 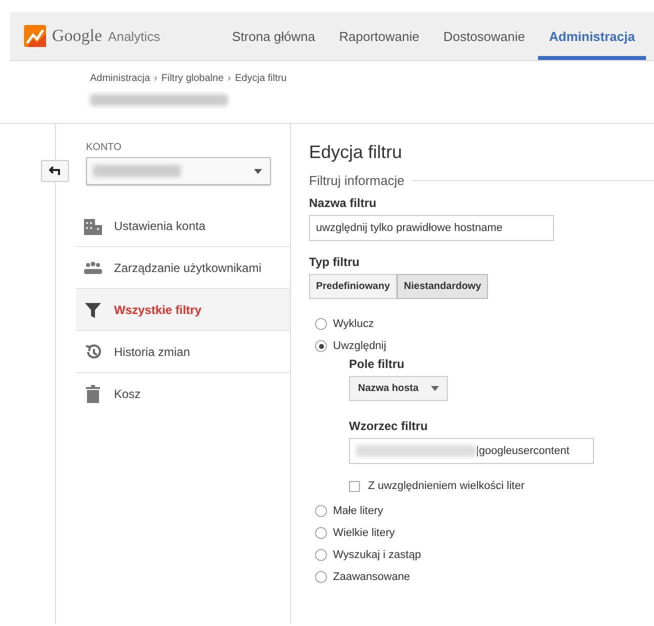 What do you see at coordinates (93, 351) in the screenshot?
I see `history-icon` at bounding box center [93, 351].